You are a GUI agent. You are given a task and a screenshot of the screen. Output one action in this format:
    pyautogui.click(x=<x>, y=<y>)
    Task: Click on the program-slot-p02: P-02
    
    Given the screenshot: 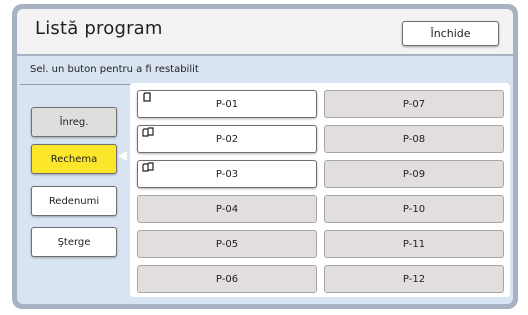 What is the action you would take?
    pyautogui.click(x=227, y=139)
    